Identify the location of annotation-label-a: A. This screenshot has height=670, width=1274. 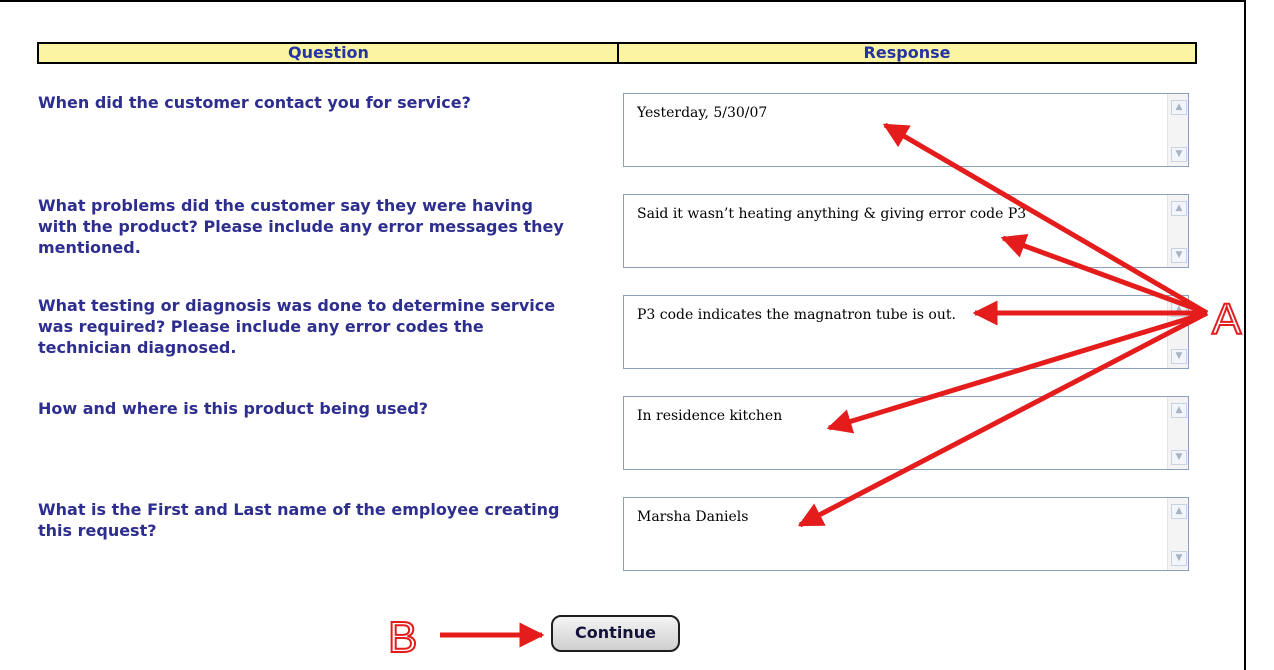
(1226, 319).